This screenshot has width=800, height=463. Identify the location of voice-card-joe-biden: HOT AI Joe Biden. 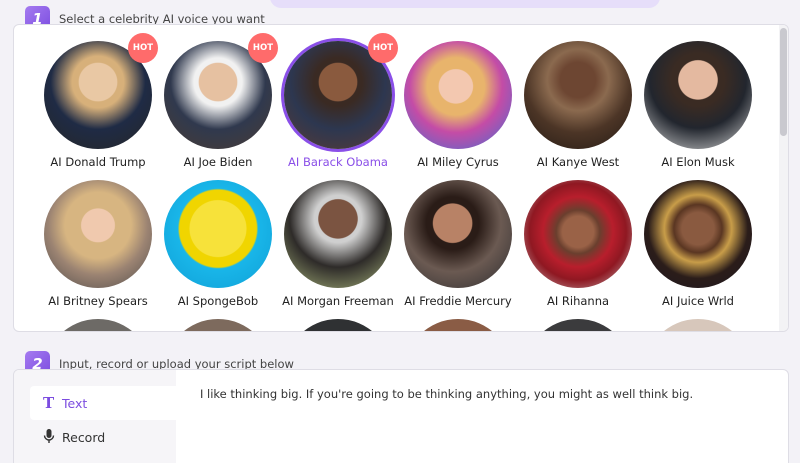
(218, 101).